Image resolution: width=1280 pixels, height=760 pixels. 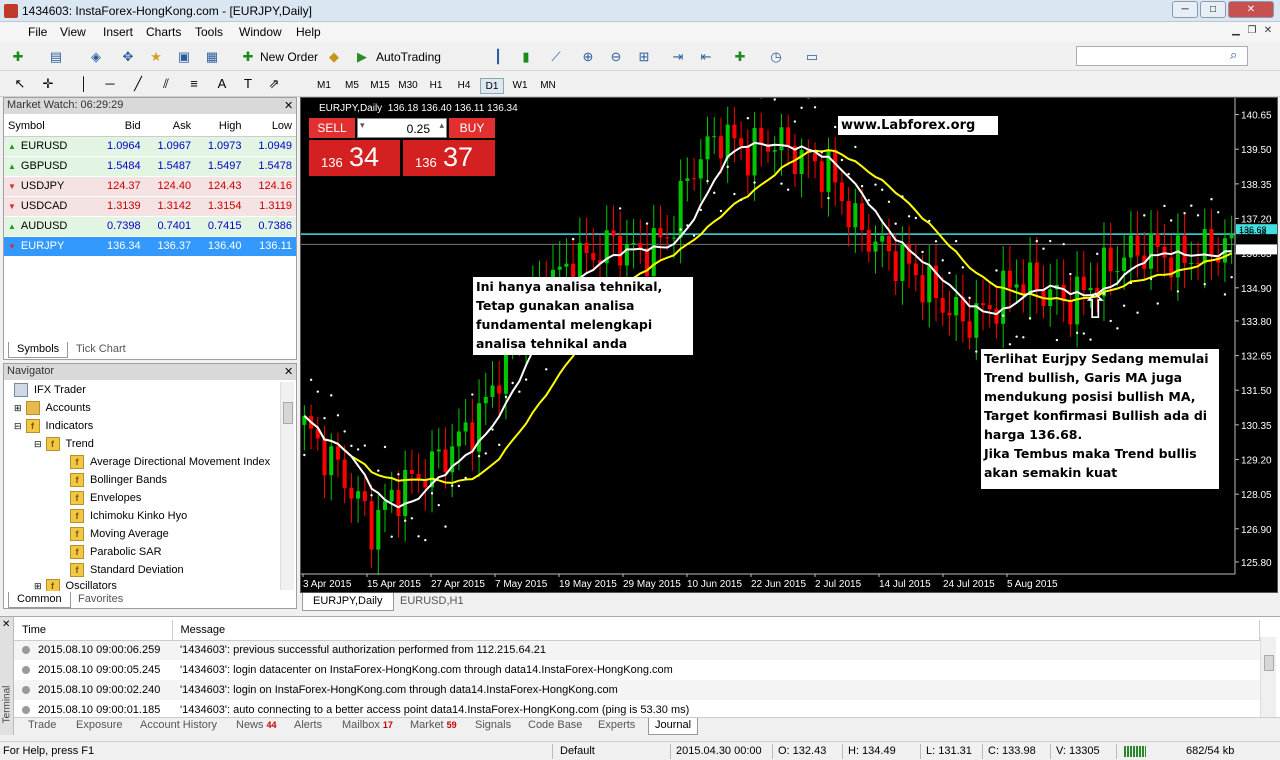 I want to click on new-chart-icon: ✚, so click(x=18, y=57).